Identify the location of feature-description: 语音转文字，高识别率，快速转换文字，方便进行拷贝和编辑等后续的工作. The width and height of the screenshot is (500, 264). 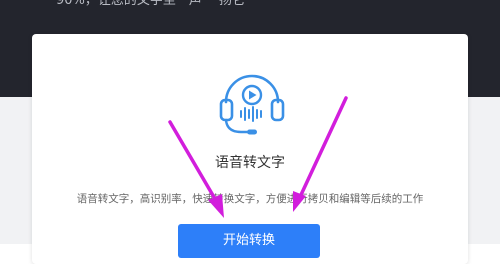
(250, 199).